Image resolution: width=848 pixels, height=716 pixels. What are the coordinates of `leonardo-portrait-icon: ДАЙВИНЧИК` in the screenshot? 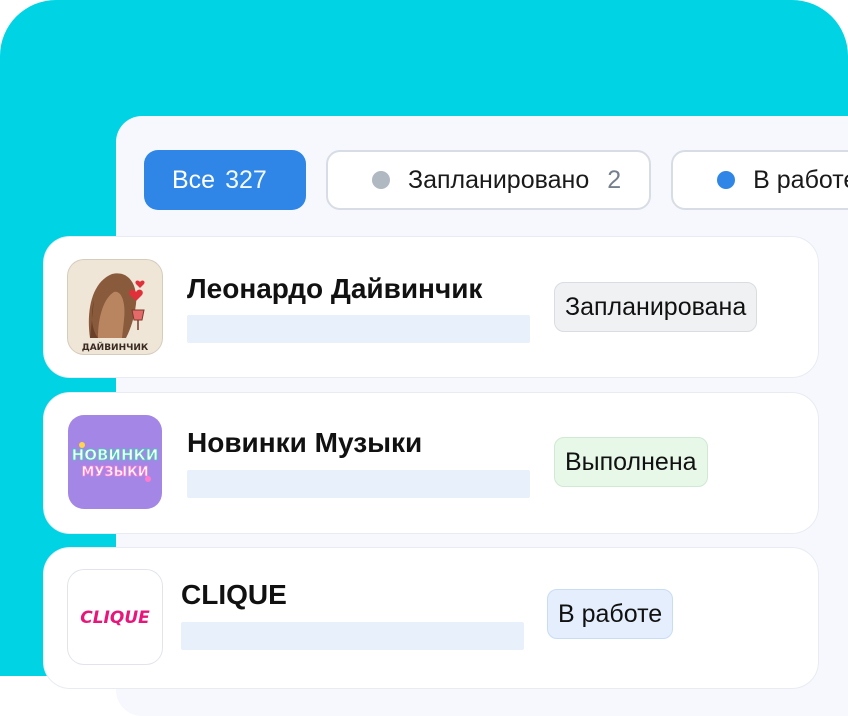 It's located at (115, 313).